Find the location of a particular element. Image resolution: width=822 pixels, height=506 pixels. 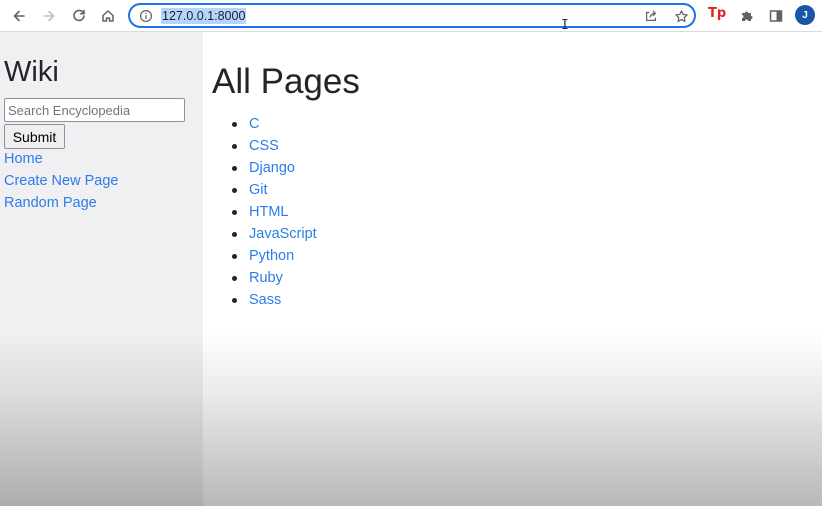

share-icon is located at coordinates (651, 16).